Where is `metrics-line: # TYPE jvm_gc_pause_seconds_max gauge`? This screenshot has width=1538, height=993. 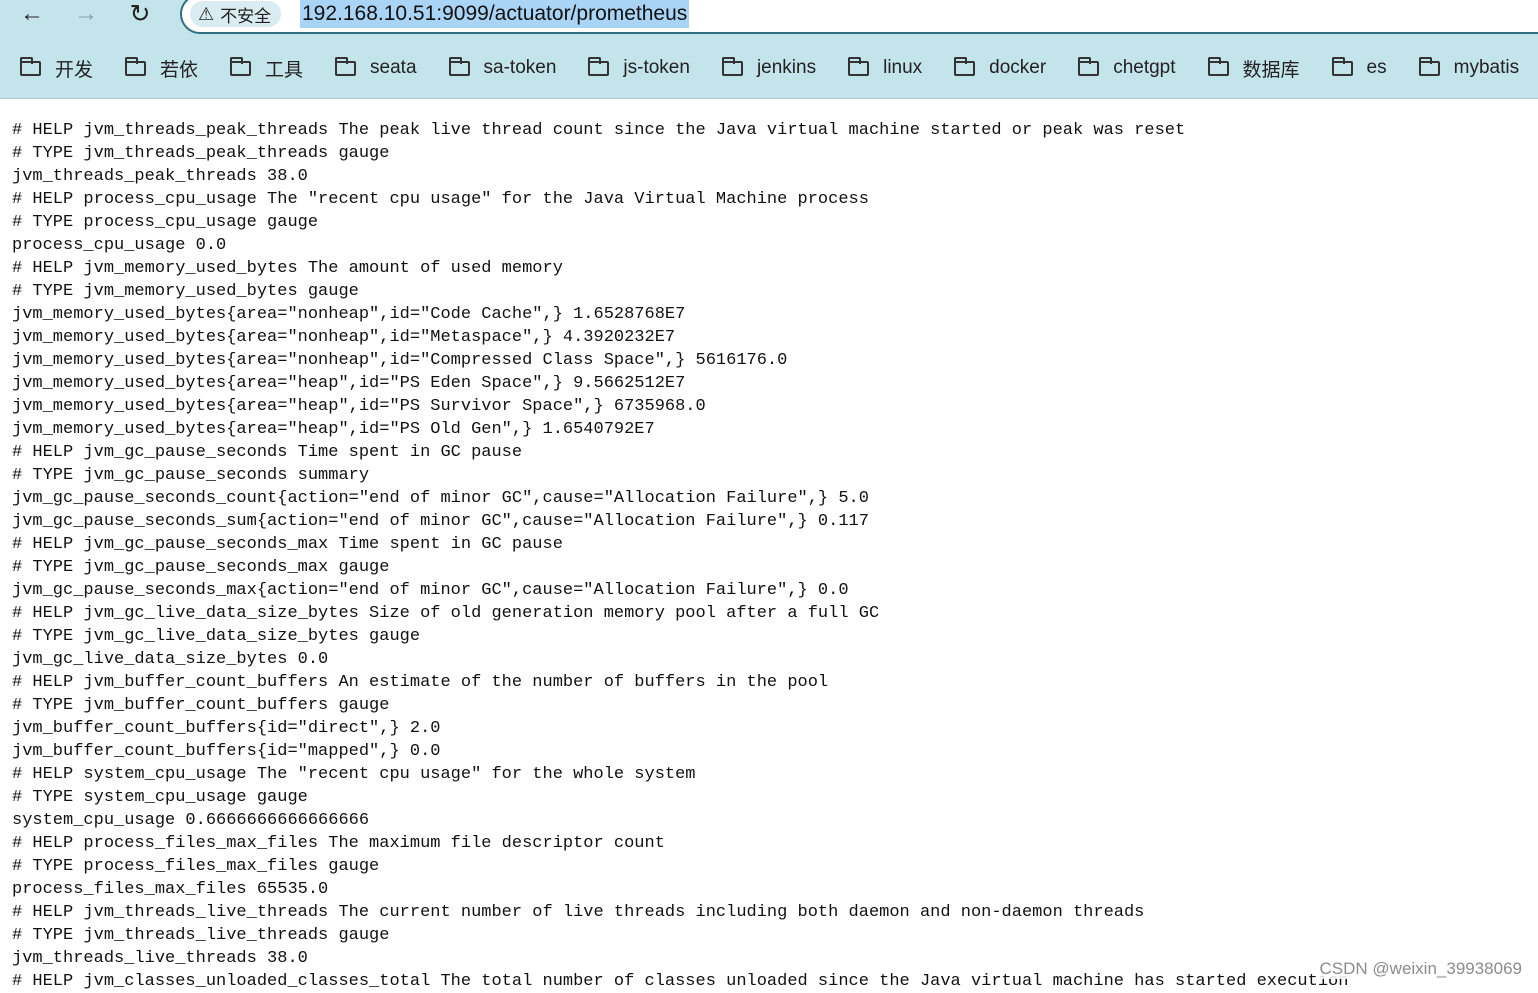
metrics-line: # TYPE jvm_gc_pause_seconds_max gauge is located at coordinates (201, 567).